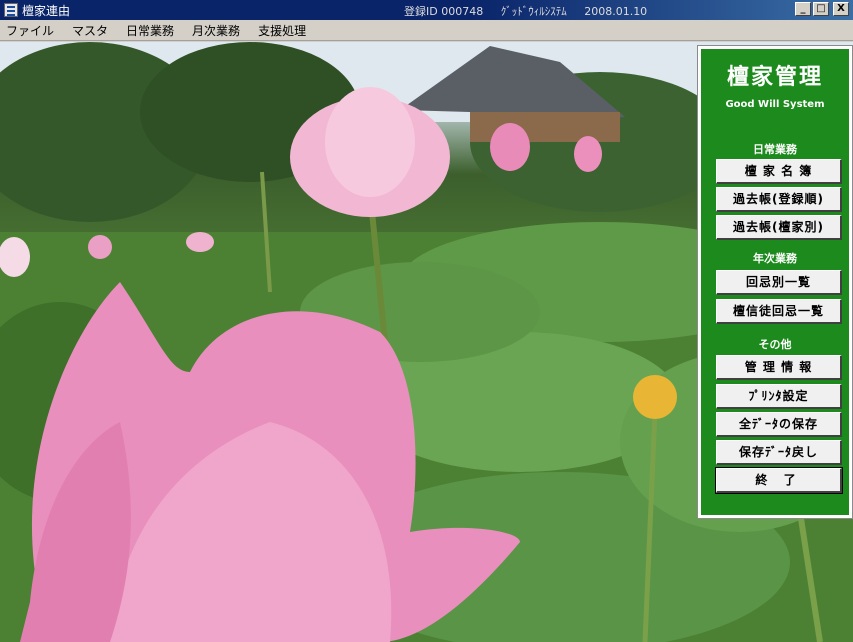 The height and width of the screenshot is (642, 853). I want to click on registration-id: 登録ID 000748, so click(444, 11).